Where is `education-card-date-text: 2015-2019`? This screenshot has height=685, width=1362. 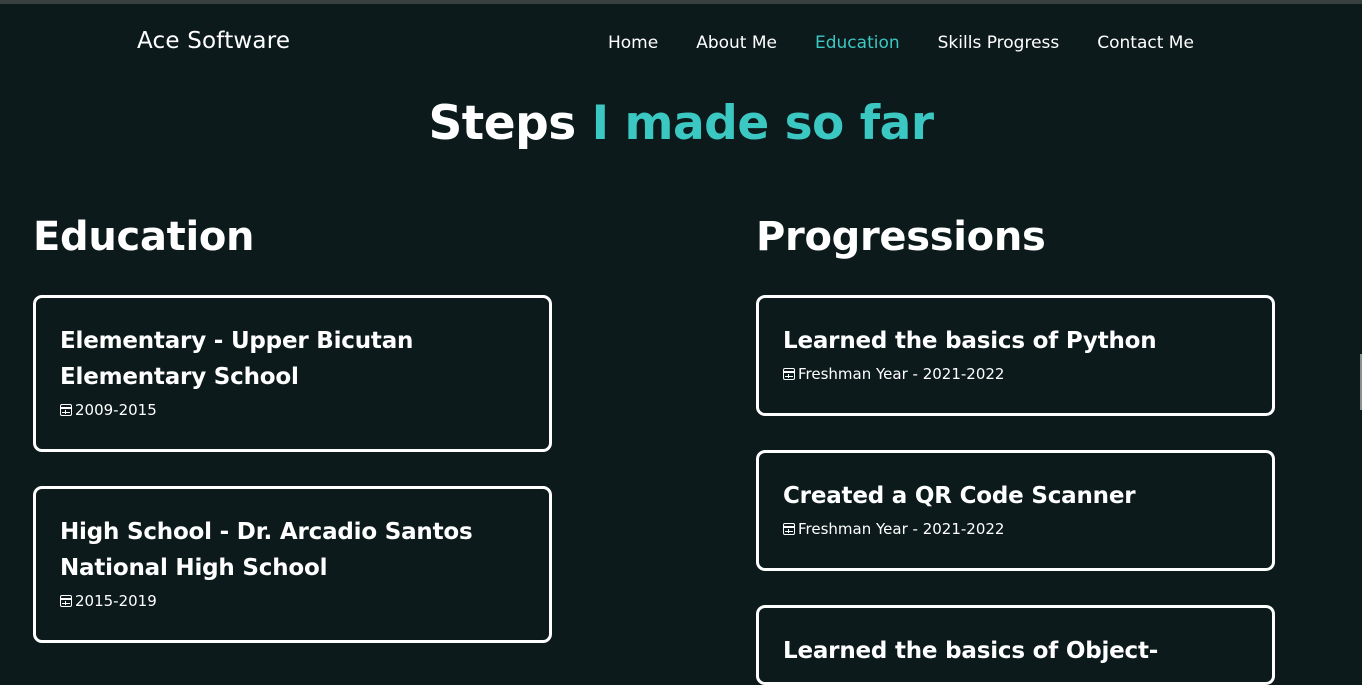 education-card-date-text: 2015-2019 is located at coordinates (116, 601).